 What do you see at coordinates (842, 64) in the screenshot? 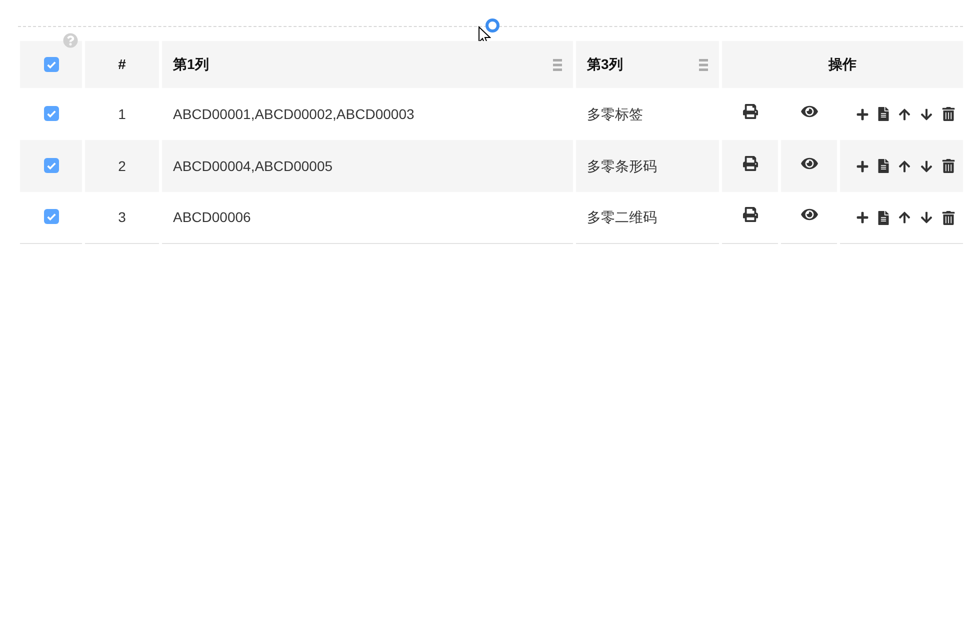
I see `column-title: 操作` at bounding box center [842, 64].